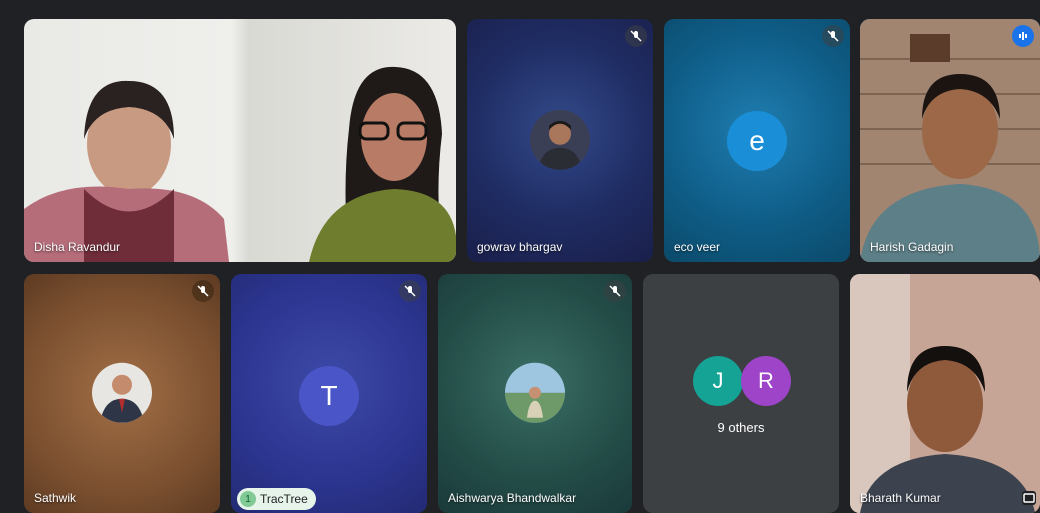 This screenshot has width=1040, height=513. What do you see at coordinates (697, 247) in the screenshot?
I see `participant-name: eco veer` at bounding box center [697, 247].